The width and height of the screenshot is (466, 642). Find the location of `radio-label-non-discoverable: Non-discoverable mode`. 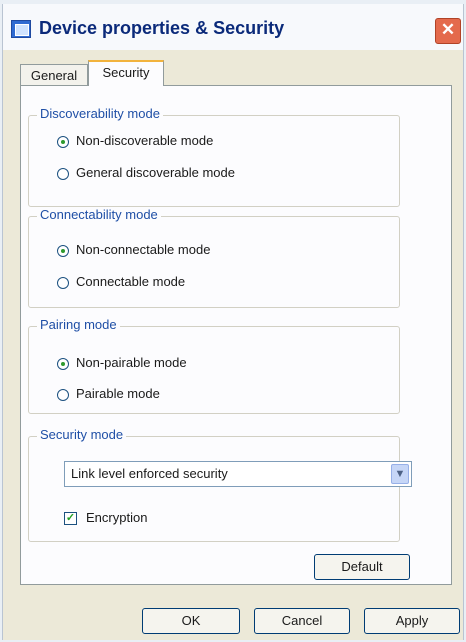

radio-label-non-discoverable: Non-discoverable mode is located at coordinates (145, 140).